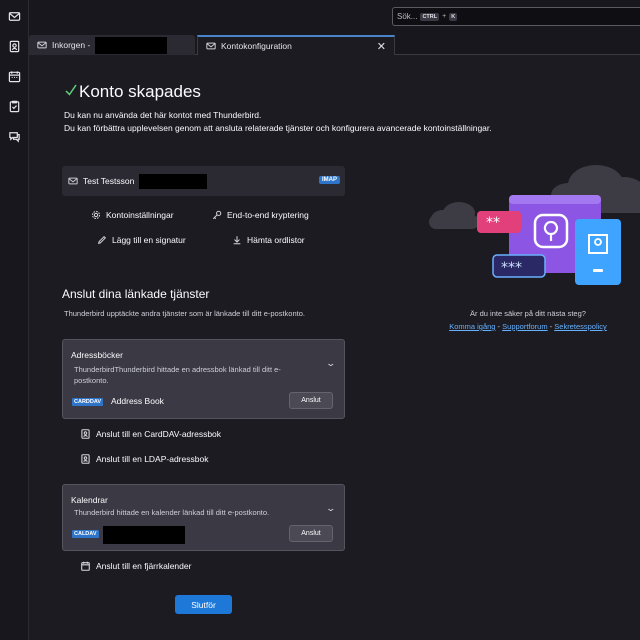 The image size is (640, 640). Describe the element at coordinates (137, 401) in the screenshot. I see `address-book-name: Address Book` at that location.